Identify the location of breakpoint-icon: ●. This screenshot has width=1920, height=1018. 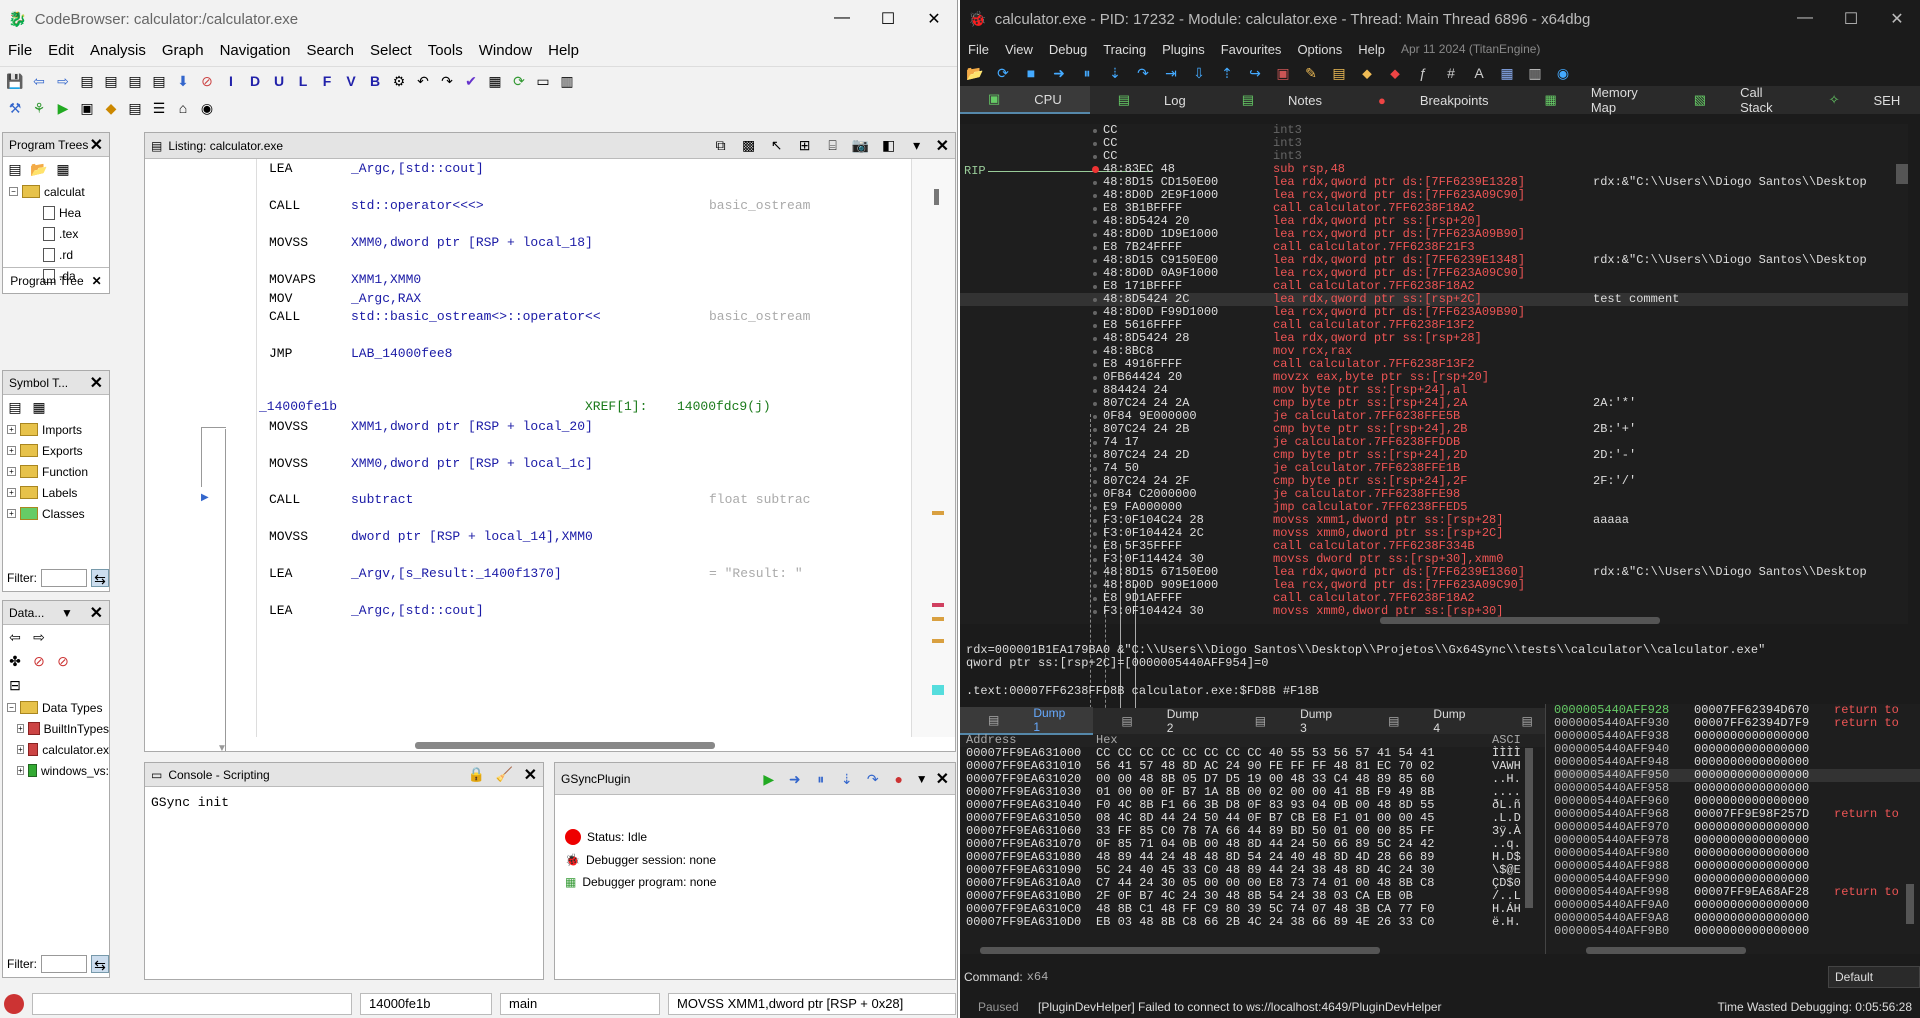
(899, 779).